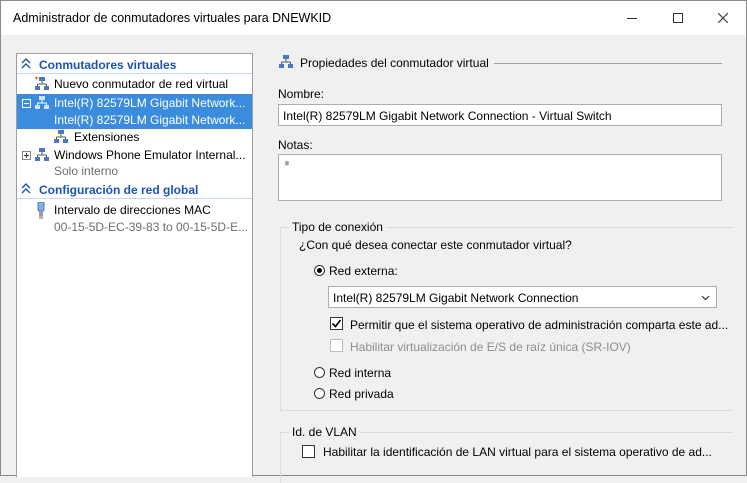 The height and width of the screenshot is (483, 747). What do you see at coordinates (319, 393) in the screenshot?
I see `radio-private-network` at bounding box center [319, 393].